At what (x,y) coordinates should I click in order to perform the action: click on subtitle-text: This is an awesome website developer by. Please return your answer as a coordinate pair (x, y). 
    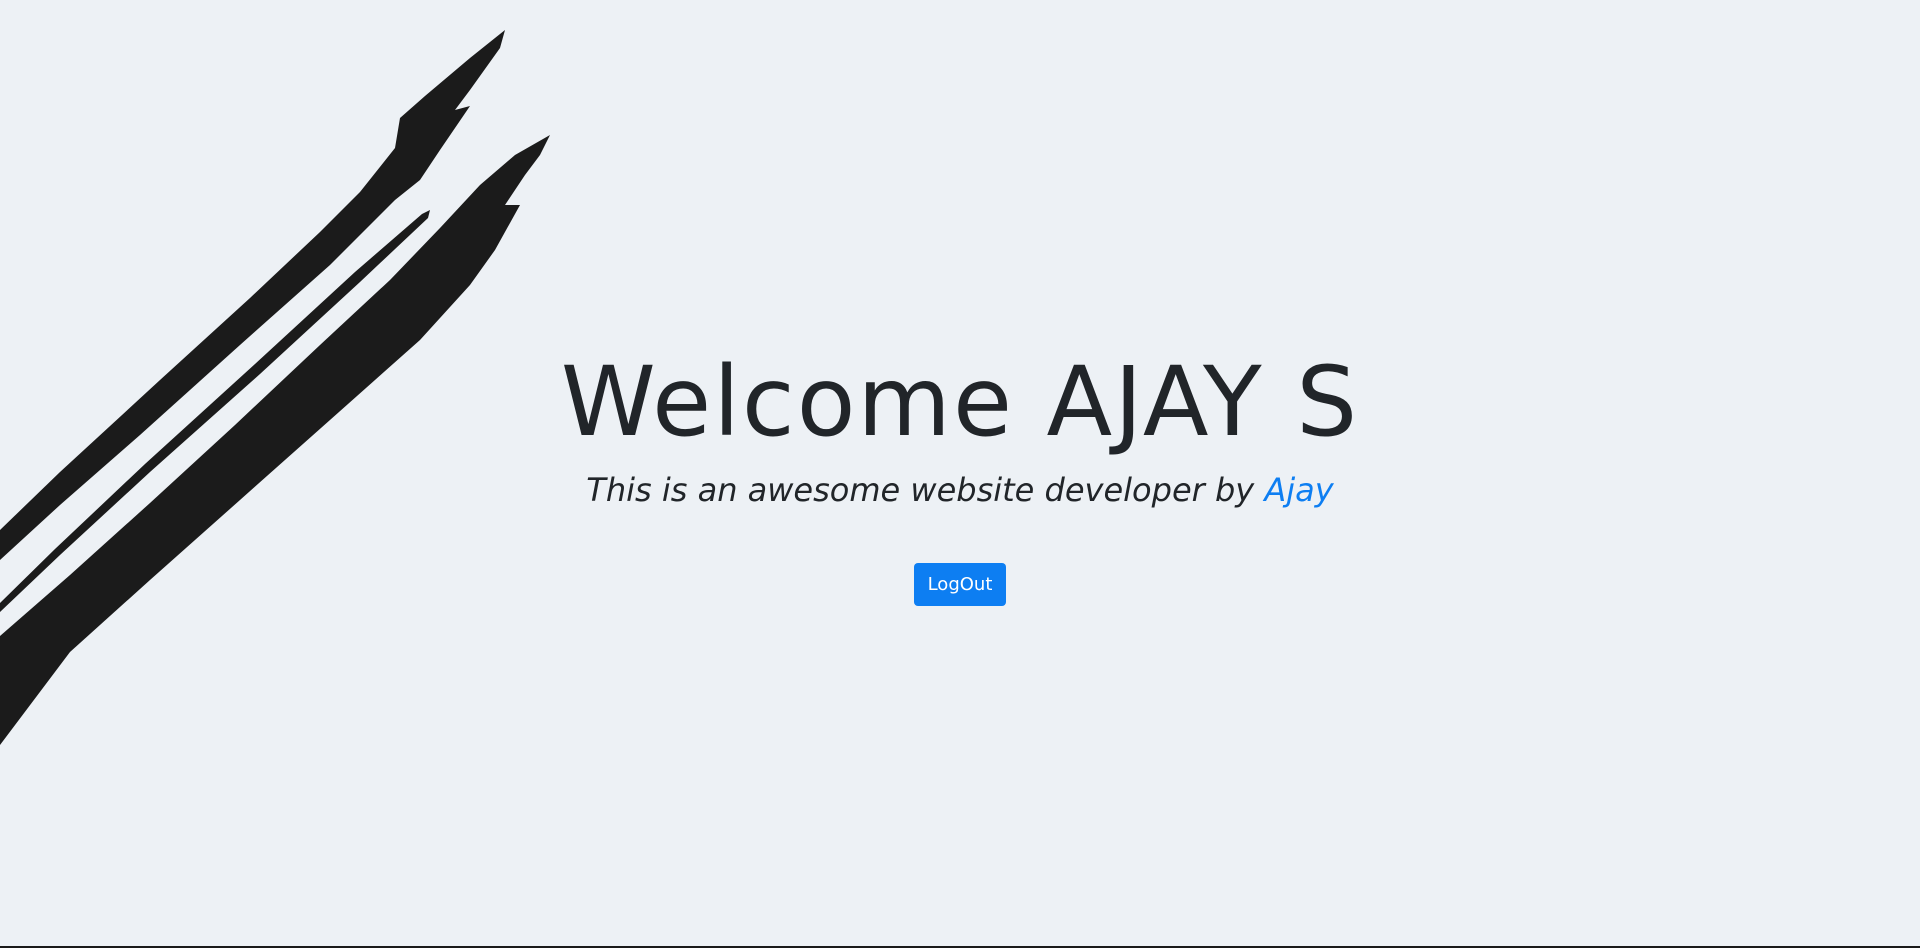
    Looking at the image, I should click on (920, 490).